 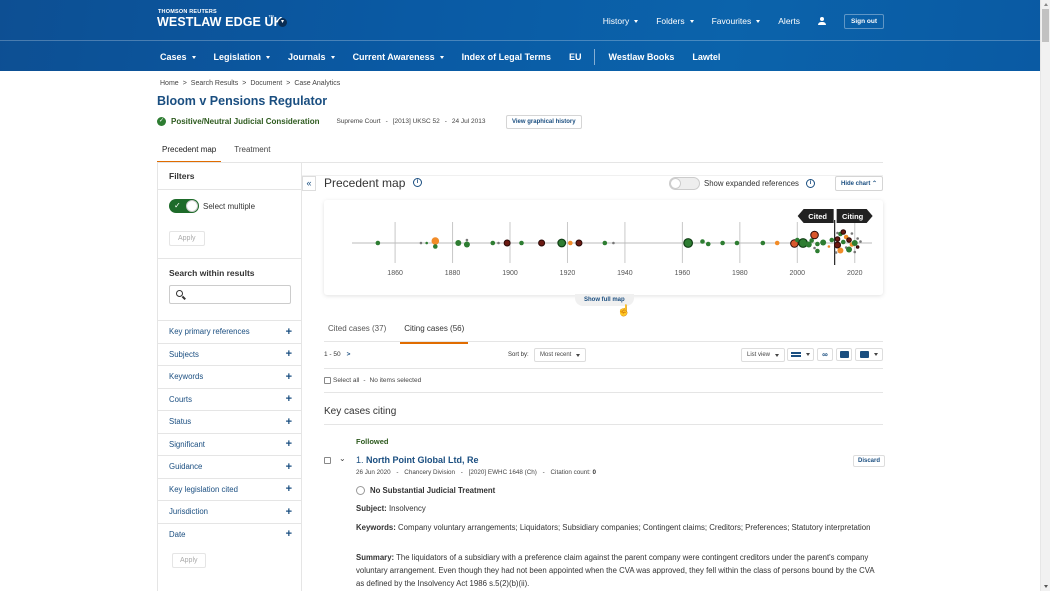 I want to click on result-title-link: 1. North Point Global Ltd, Re, so click(x=417, y=460).